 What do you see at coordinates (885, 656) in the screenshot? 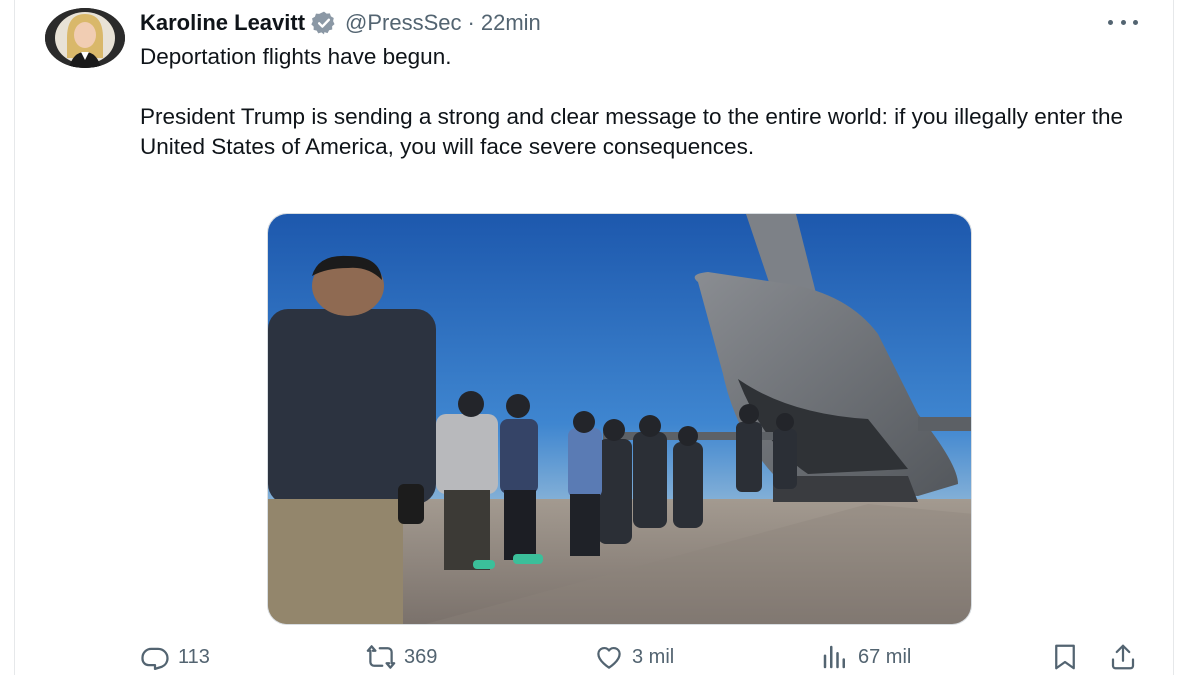
I see `views-count: 67 mil` at bounding box center [885, 656].